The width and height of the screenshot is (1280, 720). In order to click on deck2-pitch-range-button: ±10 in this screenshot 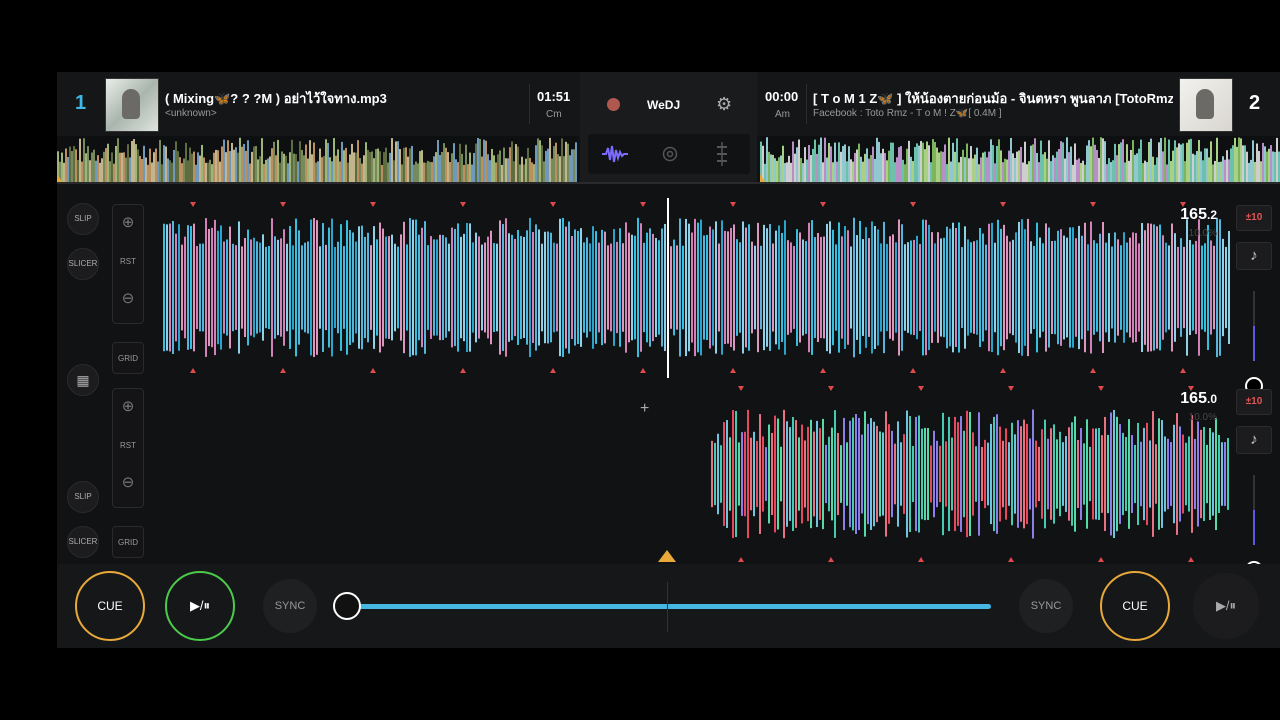, I will do `click(1254, 402)`.